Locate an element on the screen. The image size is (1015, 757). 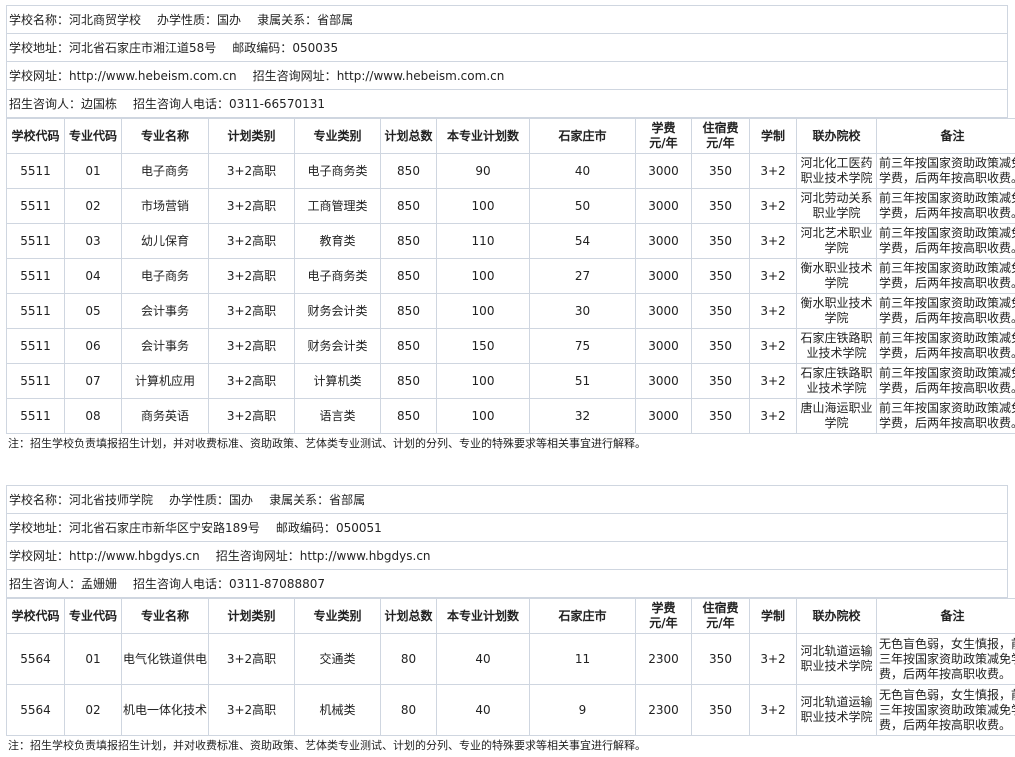
major-name-cell: 会计事务 is located at coordinates (165, 346).